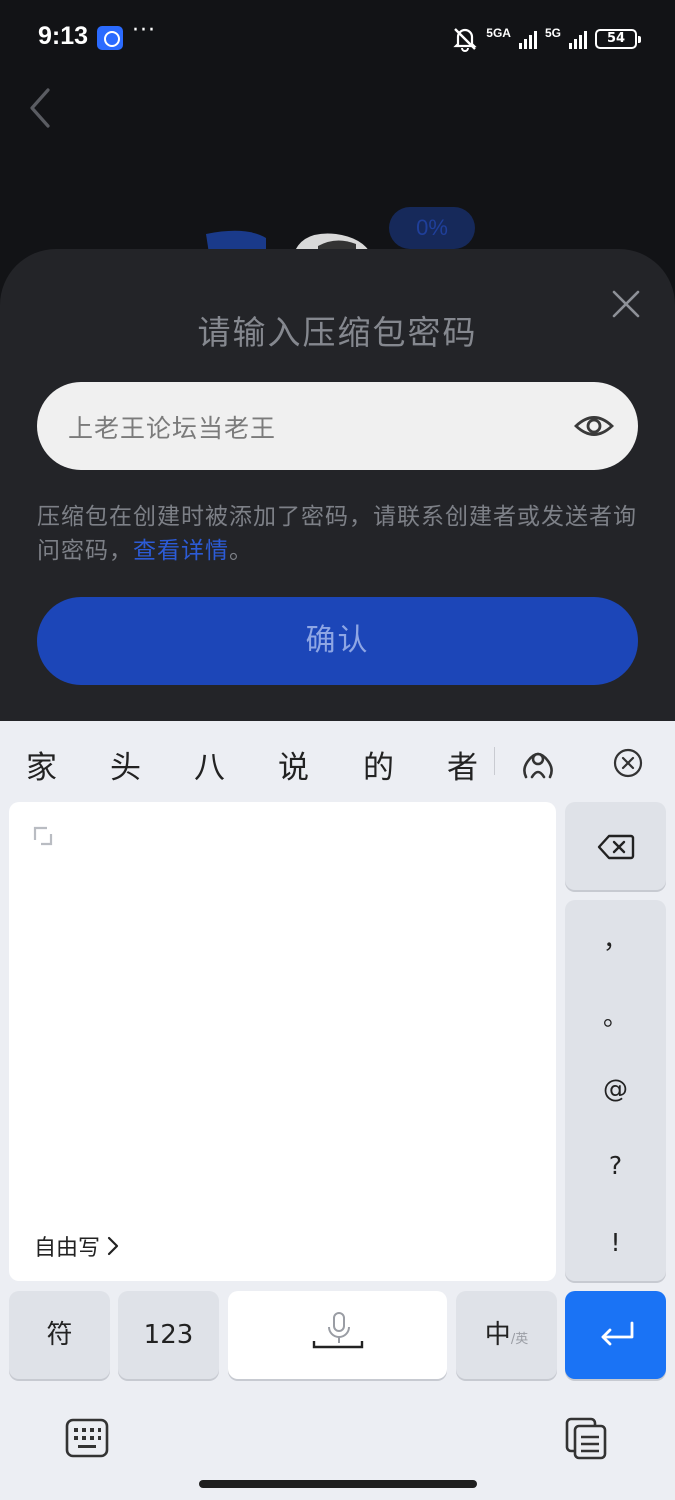  I want to click on status-bar: 9:13 ··· 5GA 5G 54, so click(337, 39).